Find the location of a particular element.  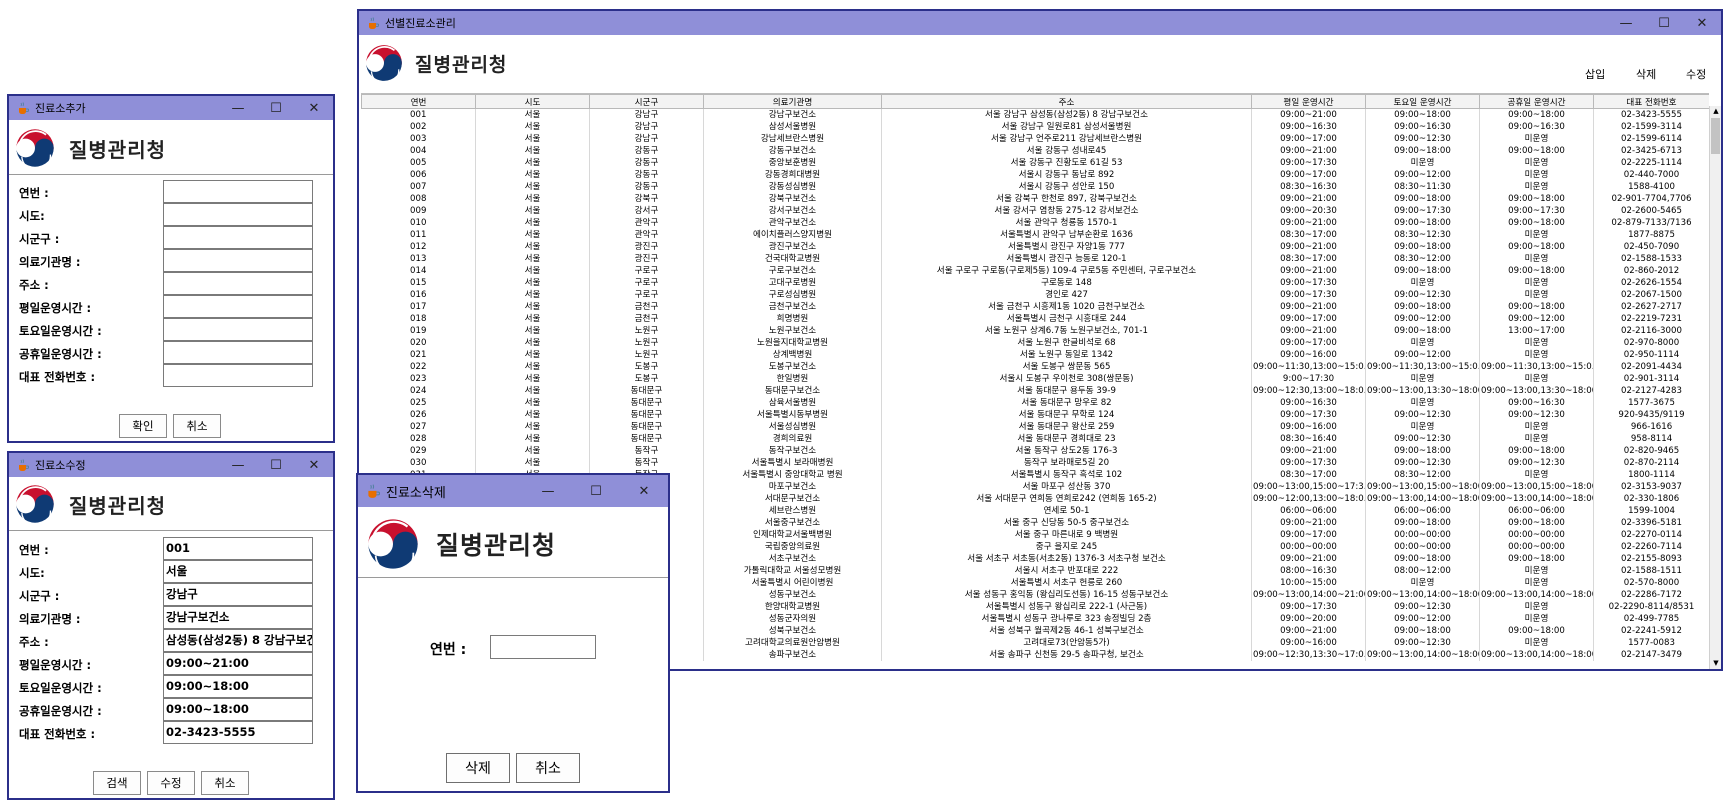

logo-text: 질병관리청 is located at coordinates (461, 64).